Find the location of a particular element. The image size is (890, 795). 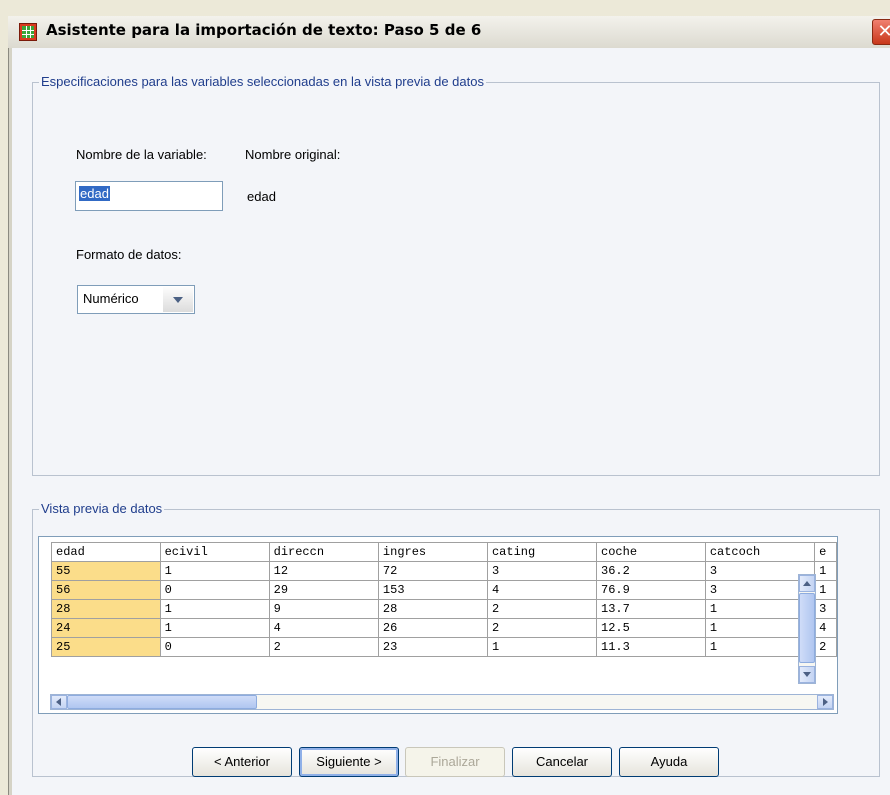

table-cell: 56 is located at coordinates (106, 590).